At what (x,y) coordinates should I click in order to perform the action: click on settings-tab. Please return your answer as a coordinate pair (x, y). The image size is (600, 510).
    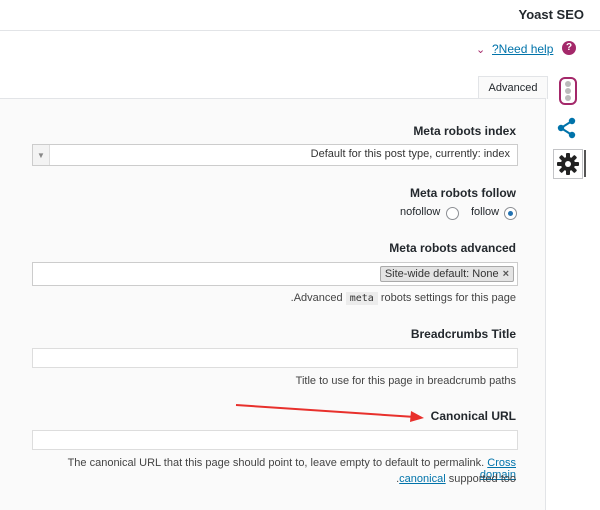
    Looking at the image, I should click on (568, 164).